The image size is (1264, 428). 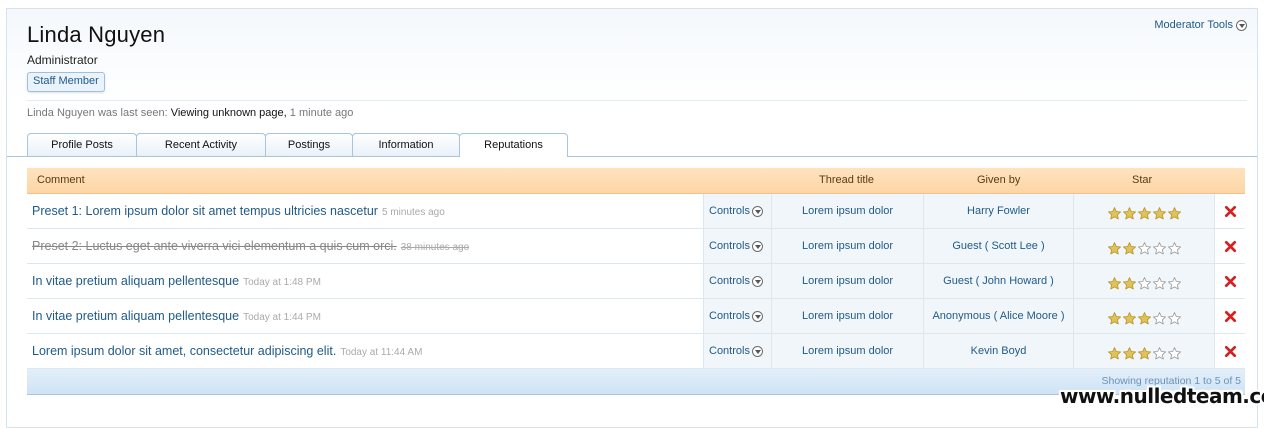 What do you see at coordinates (61, 180) in the screenshot?
I see `header-comment: Comment` at bounding box center [61, 180].